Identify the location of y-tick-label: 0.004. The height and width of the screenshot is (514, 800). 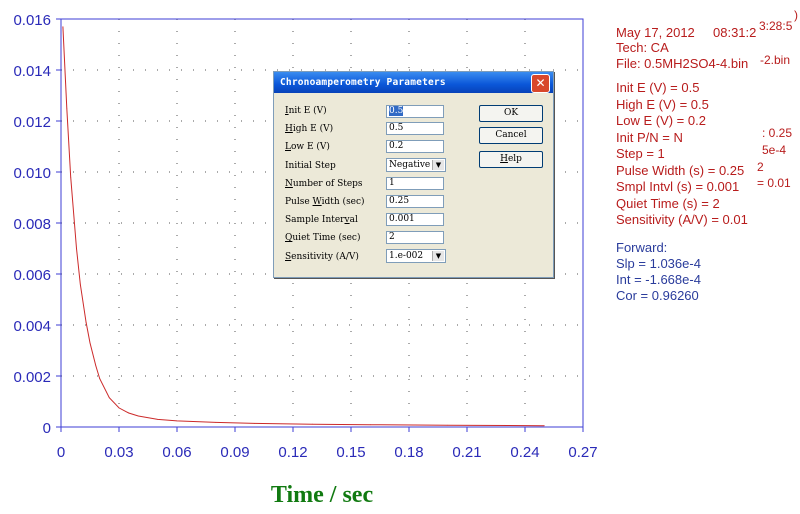
(32, 326).